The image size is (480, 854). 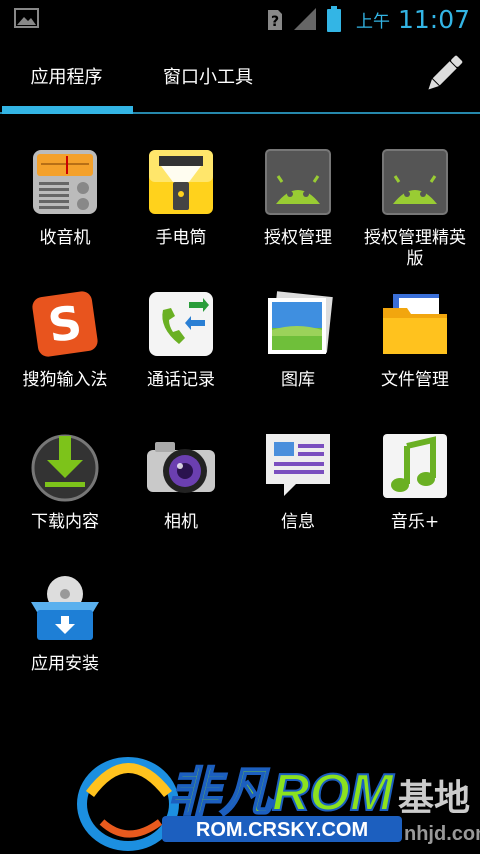 I want to click on folder-icon, so click(x=415, y=324).